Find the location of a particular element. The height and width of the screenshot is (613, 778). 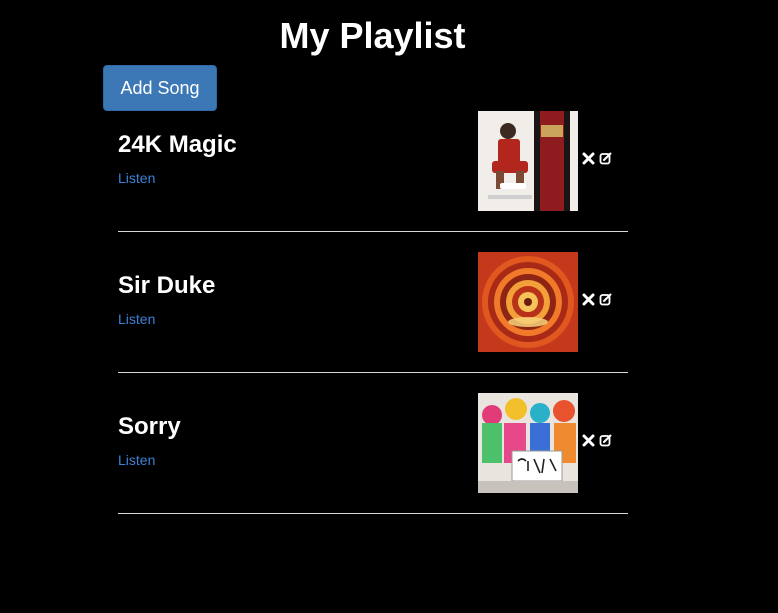

song-title: Sir Duke is located at coordinates (167, 285).